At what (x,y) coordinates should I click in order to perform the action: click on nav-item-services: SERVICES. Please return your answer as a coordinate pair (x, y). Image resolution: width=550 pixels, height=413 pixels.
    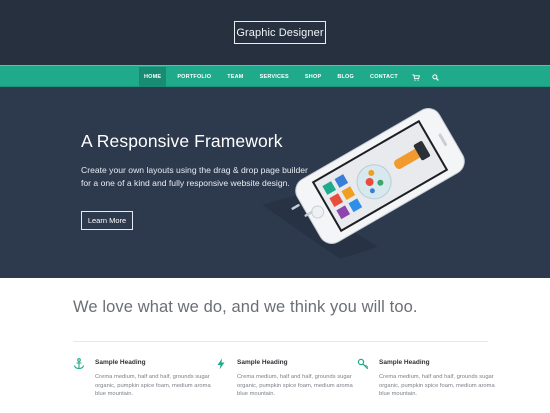
    Looking at the image, I should click on (274, 77).